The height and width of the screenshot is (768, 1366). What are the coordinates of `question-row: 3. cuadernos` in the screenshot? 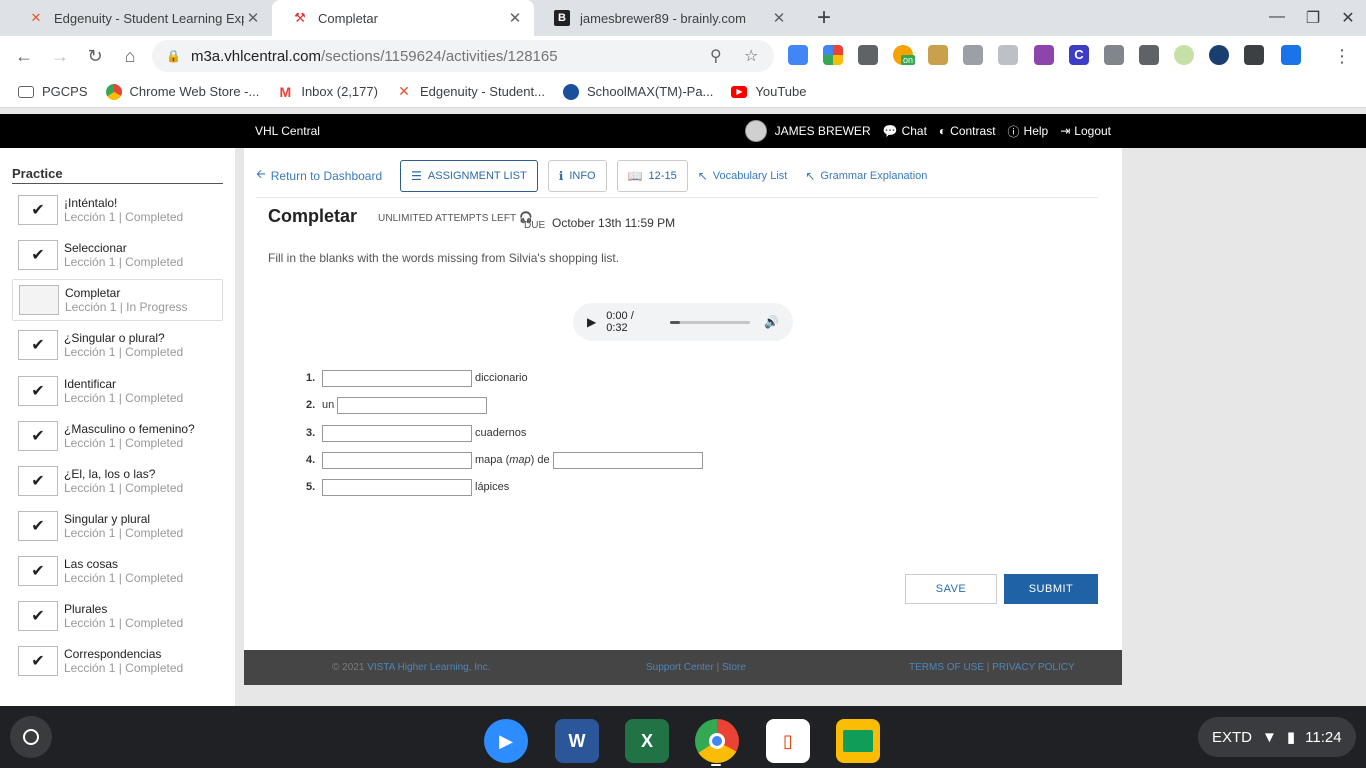 It's located at (417, 433).